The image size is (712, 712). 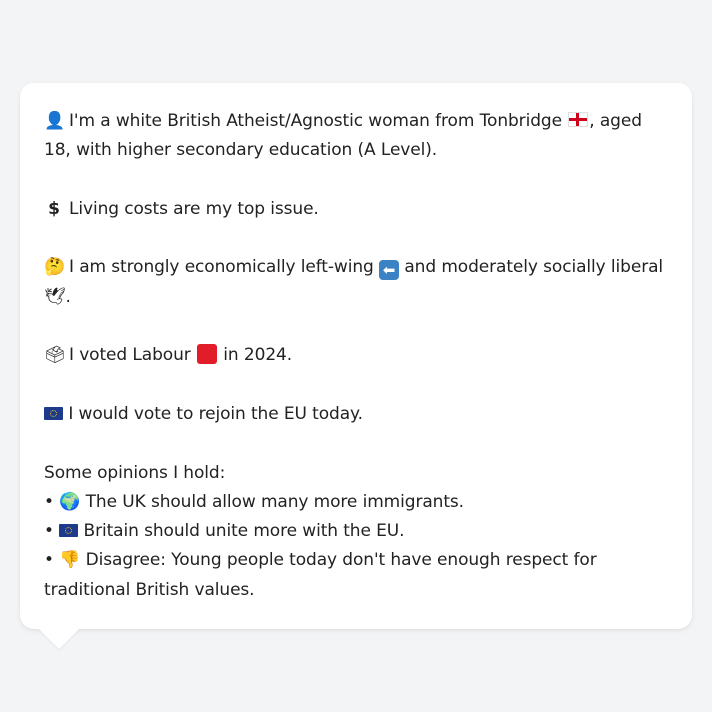 What do you see at coordinates (215, 413) in the screenshot?
I see `eu-text: I would vote to rejoin the EU today.` at bounding box center [215, 413].